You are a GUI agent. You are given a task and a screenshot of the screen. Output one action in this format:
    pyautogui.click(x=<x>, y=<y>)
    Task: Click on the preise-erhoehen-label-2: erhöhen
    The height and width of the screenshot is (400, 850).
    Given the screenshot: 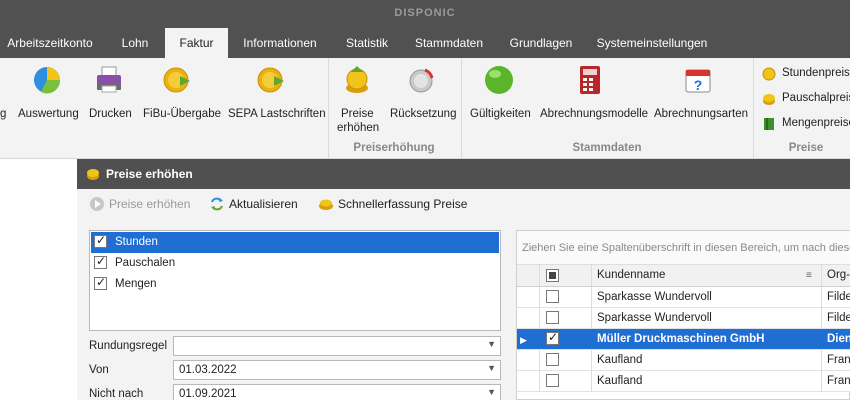 What is the action you would take?
    pyautogui.click(x=358, y=128)
    